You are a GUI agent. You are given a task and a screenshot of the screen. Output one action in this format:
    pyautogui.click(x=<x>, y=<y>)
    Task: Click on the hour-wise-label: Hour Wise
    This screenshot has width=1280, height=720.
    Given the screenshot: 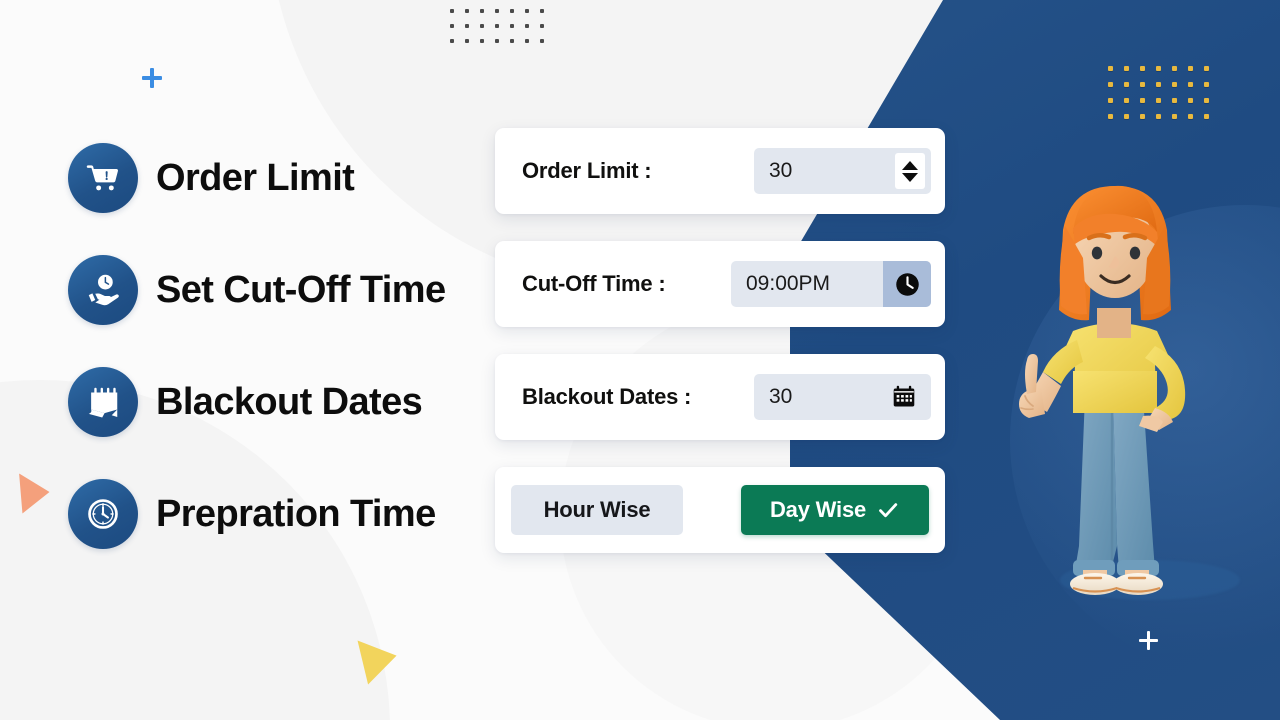 What is the action you would take?
    pyautogui.click(x=597, y=509)
    